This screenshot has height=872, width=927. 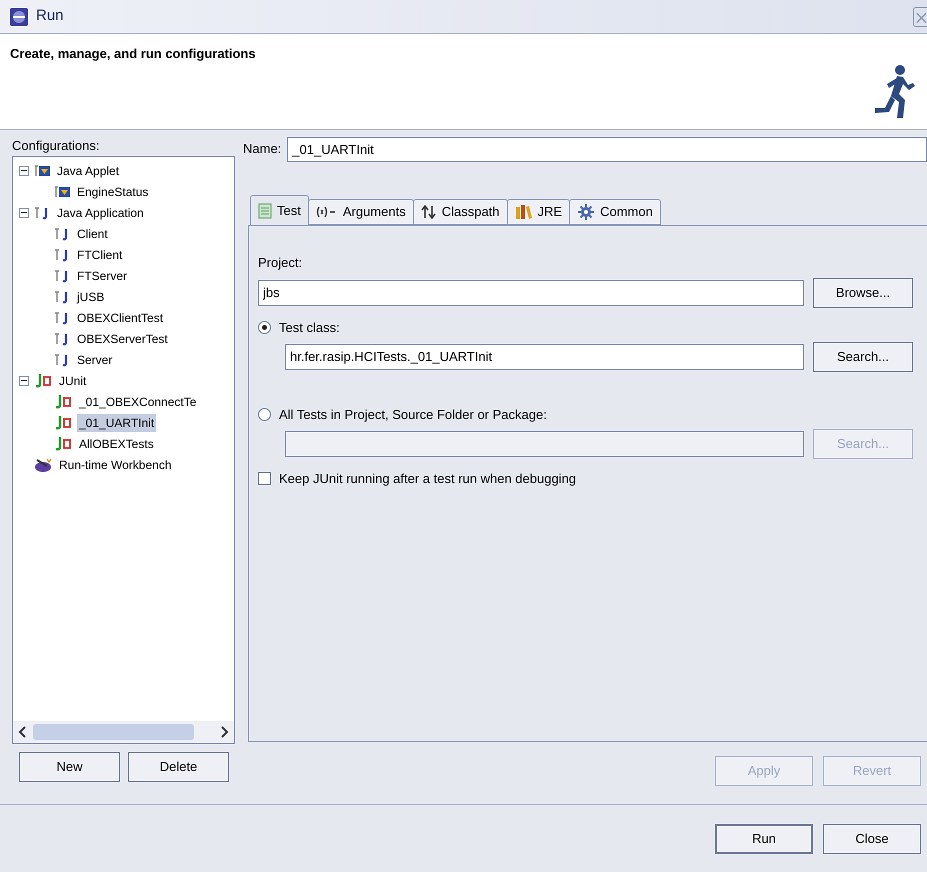 What do you see at coordinates (43, 464) in the screenshot?
I see `workbench-icon` at bounding box center [43, 464].